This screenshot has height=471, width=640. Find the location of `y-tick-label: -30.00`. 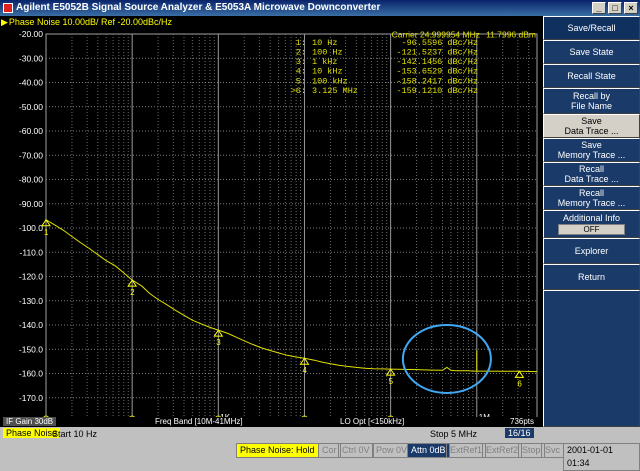

y-tick-label: -30.00 is located at coordinates (31, 58).